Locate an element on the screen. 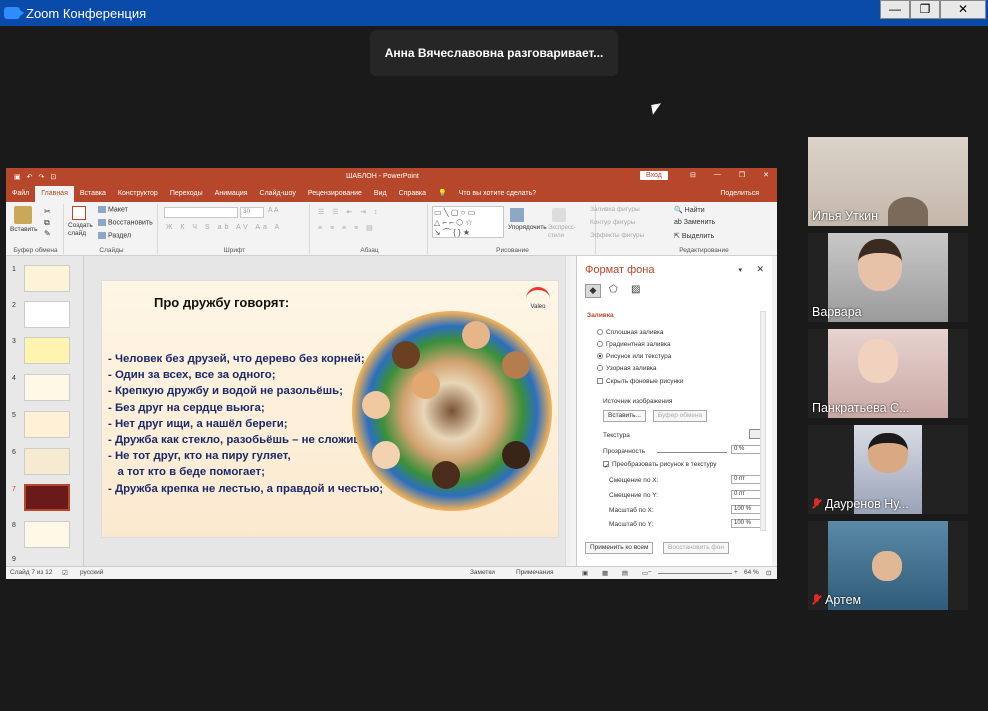 The image size is (988, 711). shape-fill-button: Заливка фигуры is located at coordinates (615, 209).